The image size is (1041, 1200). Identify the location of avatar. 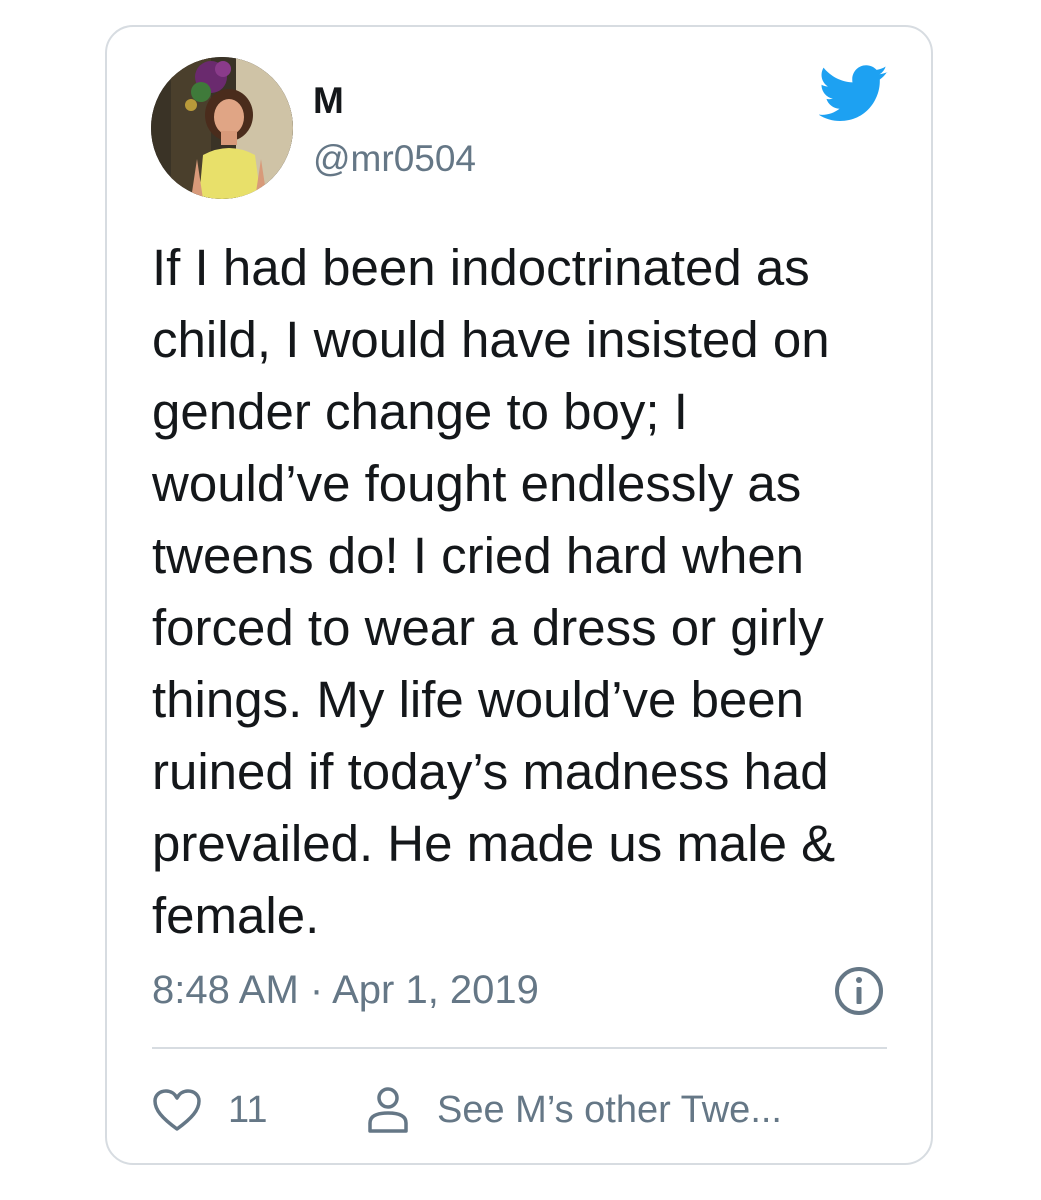
(222, 128).